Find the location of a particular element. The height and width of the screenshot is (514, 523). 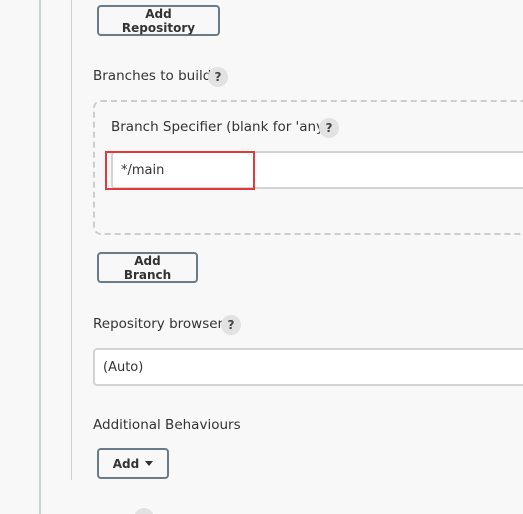

add-behaviour-button: Add is located at coordinates (133, 463).